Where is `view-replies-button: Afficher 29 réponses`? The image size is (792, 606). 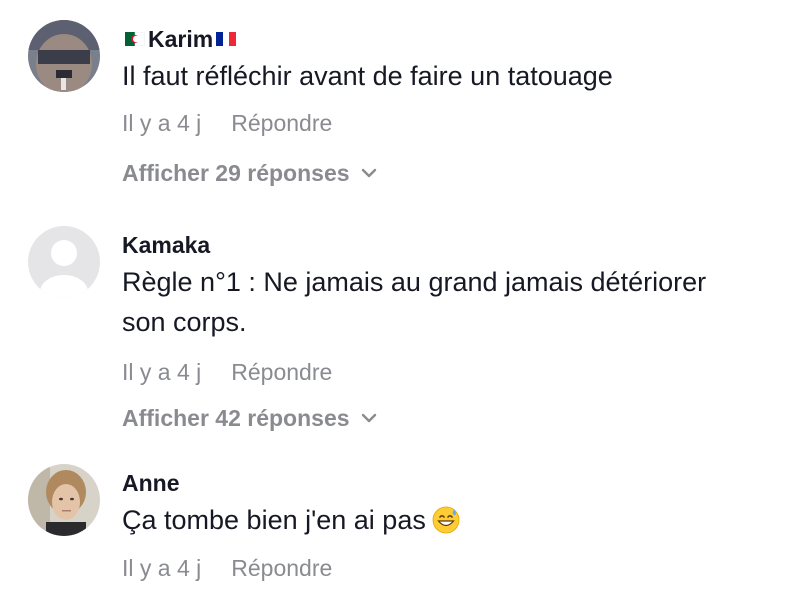
view-replies-button: Afficher 29 réponses is located at coordinates (251, 173).